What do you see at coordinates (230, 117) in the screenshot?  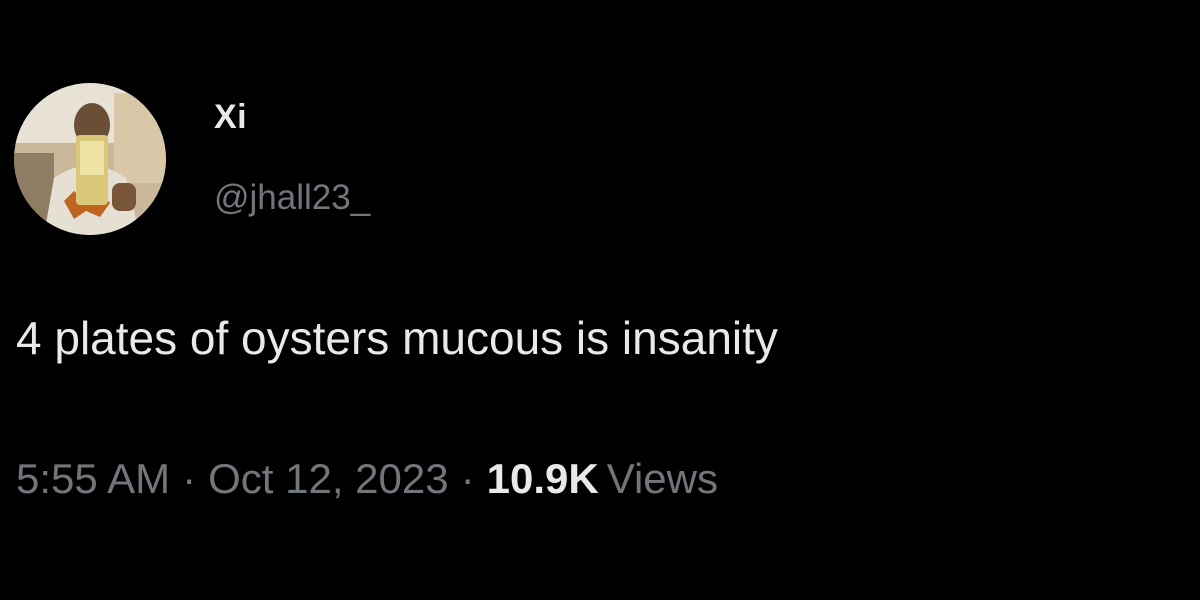 I see `display-name: Xi` at bounding box center [230, 117].